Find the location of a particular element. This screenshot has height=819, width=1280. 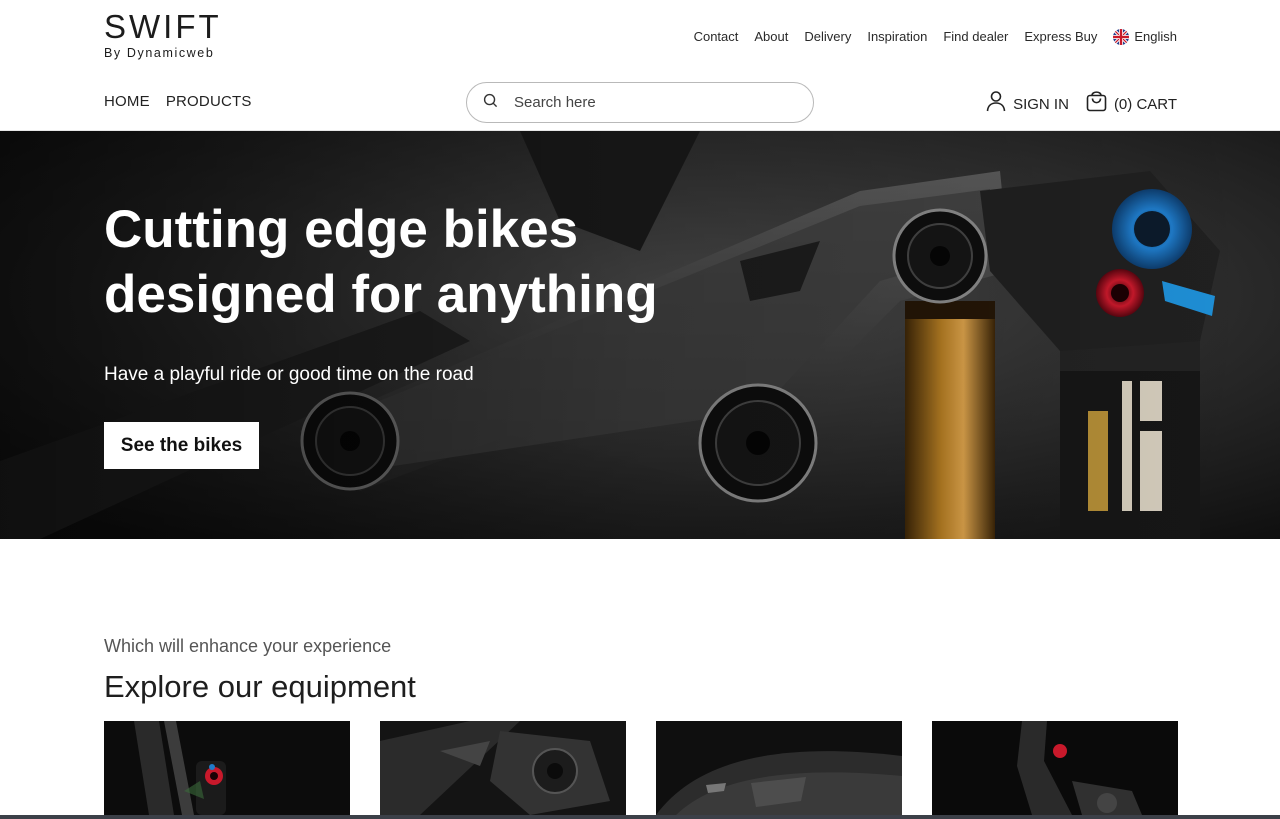

utility-link-contact: Contact is located at coordinates (716, 37).